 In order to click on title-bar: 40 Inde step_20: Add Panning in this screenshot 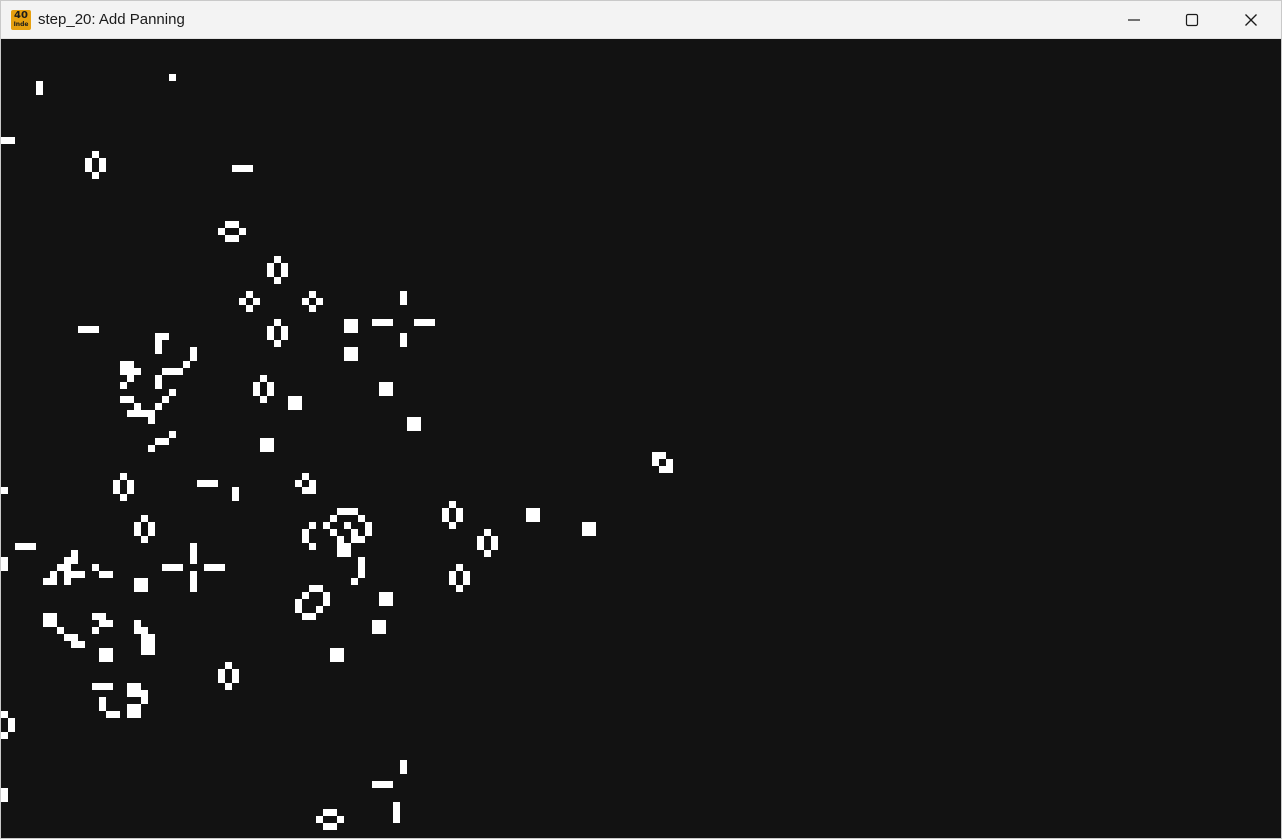, I will do `click(641, 20)`.